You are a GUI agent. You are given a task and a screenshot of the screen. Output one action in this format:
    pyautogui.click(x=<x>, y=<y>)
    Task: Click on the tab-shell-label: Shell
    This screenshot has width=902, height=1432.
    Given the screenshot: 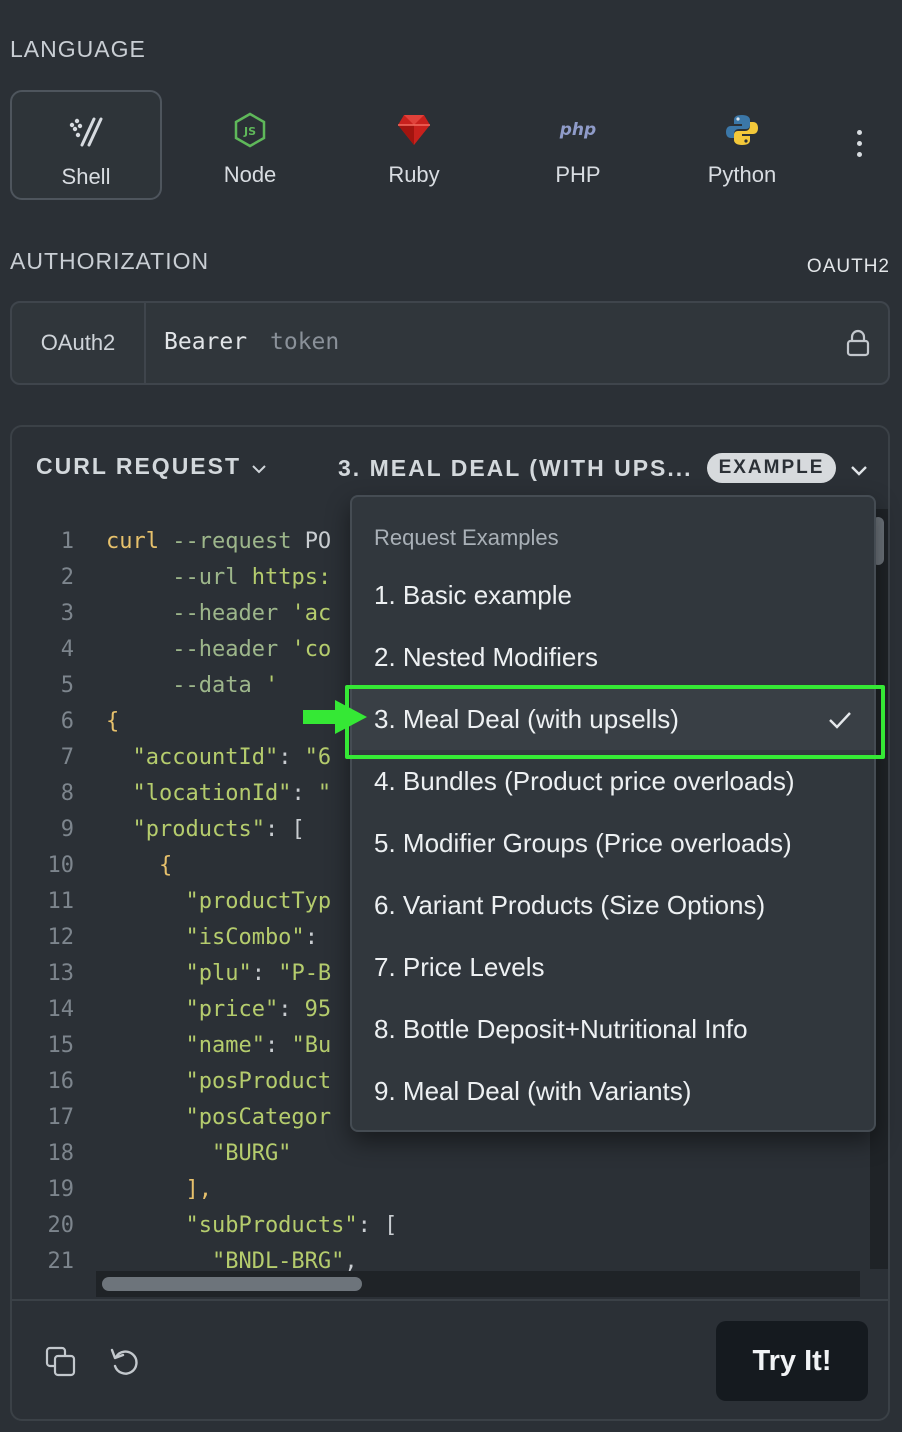 What is the action you would take?
    pyautogui.click(x=86, y=176)
    